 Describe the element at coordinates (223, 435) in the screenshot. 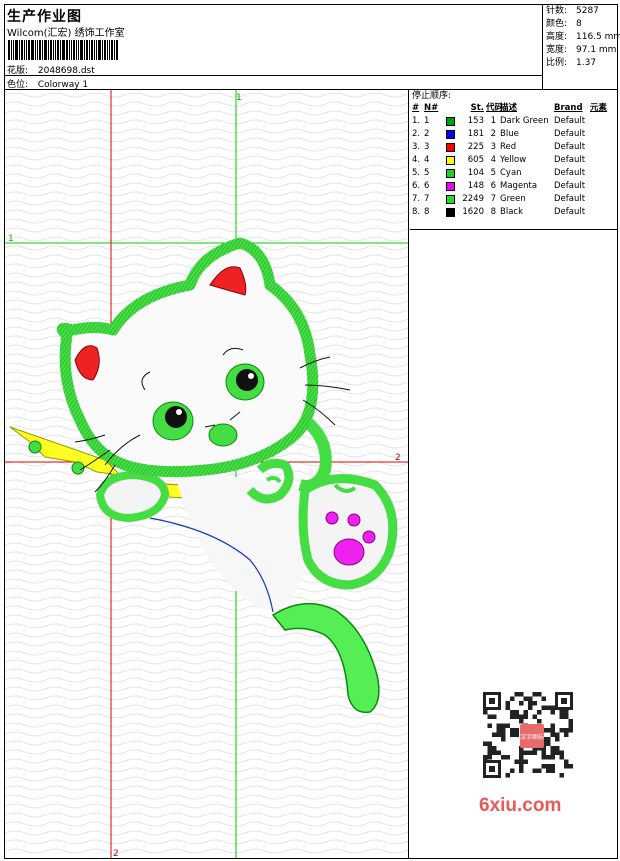

I see `cat-nose` at that location.